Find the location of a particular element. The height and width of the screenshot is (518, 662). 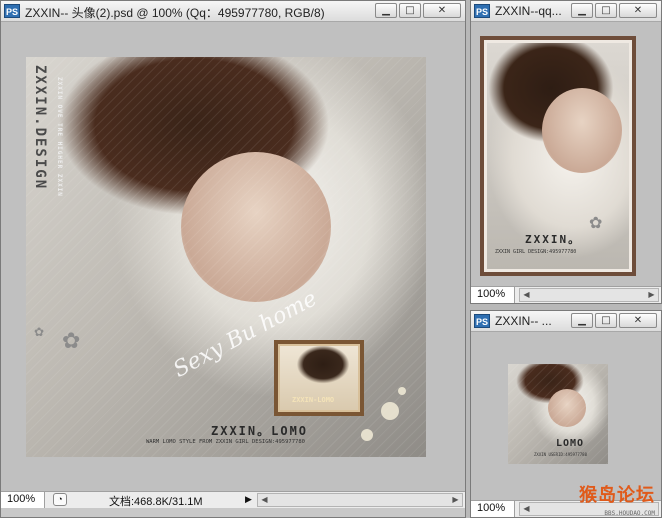

watermark-url: BBS.HOUDAO.COM is located at coordinates (629, 513).